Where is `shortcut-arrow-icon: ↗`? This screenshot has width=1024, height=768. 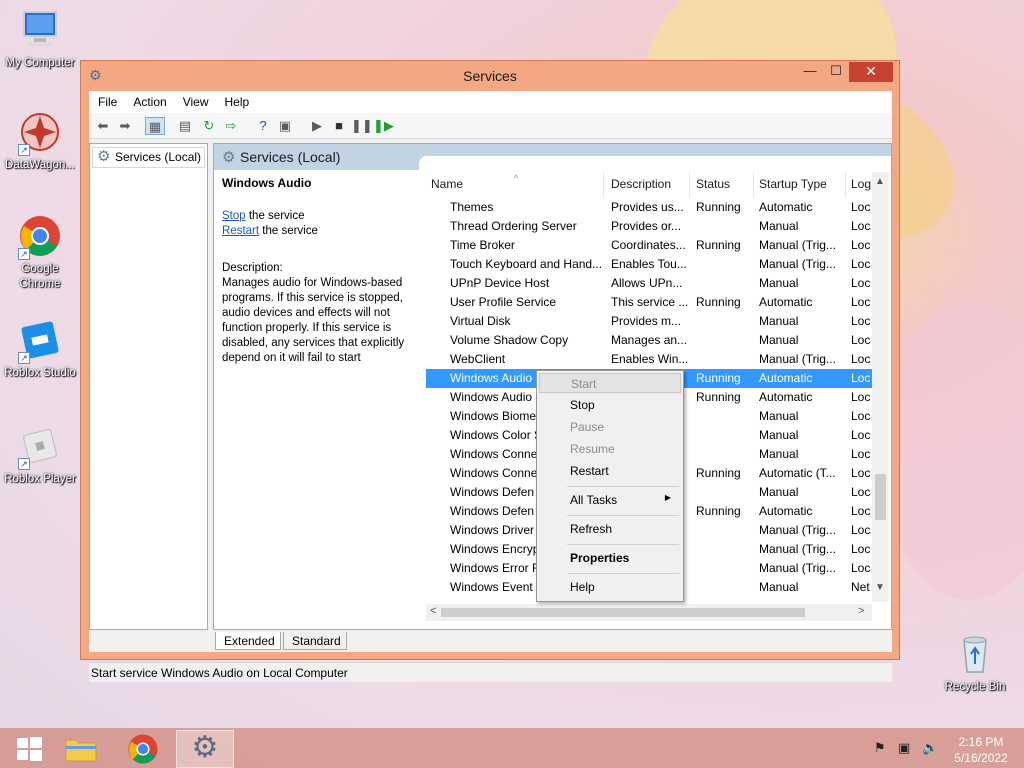 shortcut-arrow-icon: ↗ is located at coordinates (24, 358).